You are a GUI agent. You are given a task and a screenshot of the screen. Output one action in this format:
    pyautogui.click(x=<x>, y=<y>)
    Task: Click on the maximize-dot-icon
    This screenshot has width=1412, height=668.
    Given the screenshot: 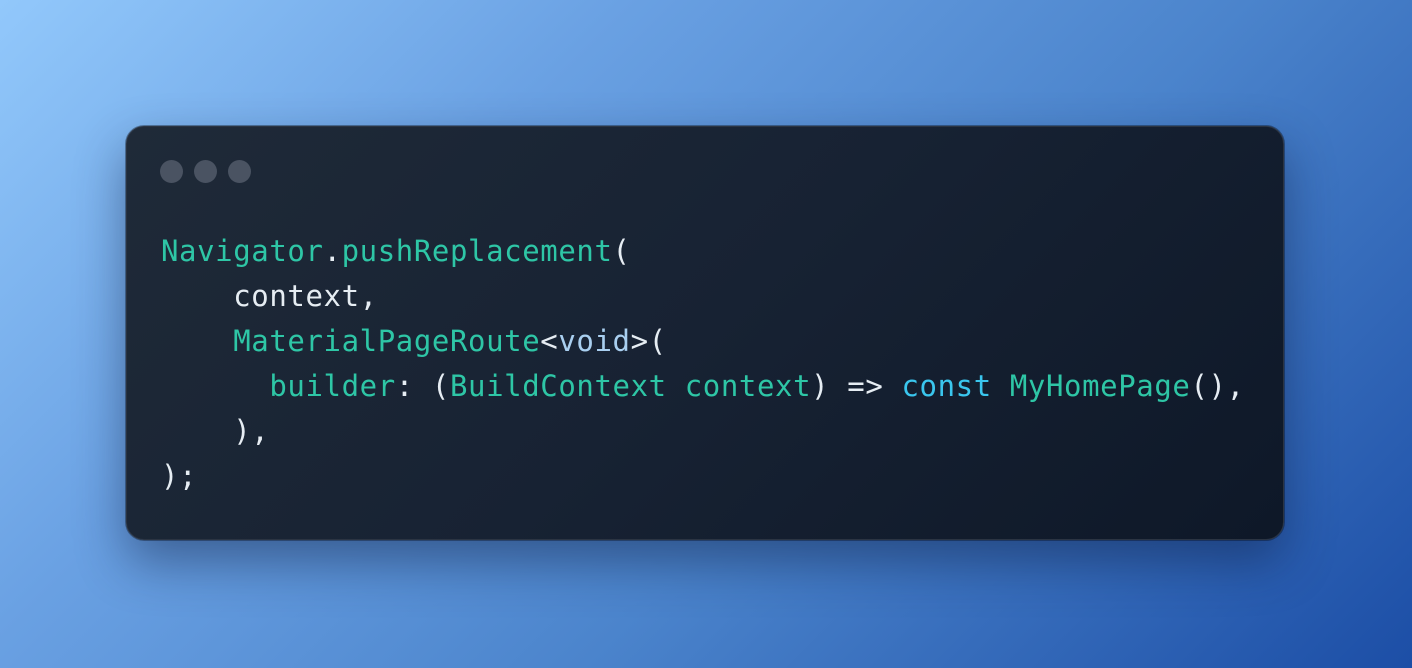 What is the action you would take?
    pyautogui.click(x=239, y=171)
    